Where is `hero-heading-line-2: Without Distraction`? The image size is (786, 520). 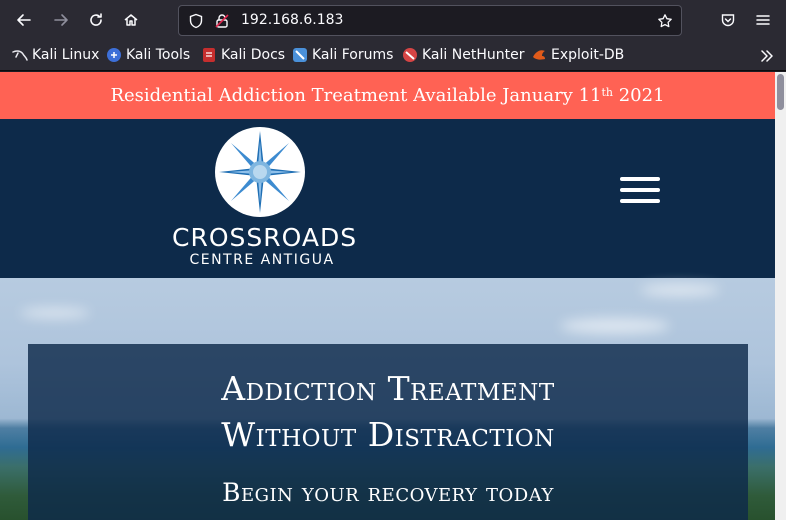 hero-heading-line-2: Without Distraction is located at coordinates (388, 434).